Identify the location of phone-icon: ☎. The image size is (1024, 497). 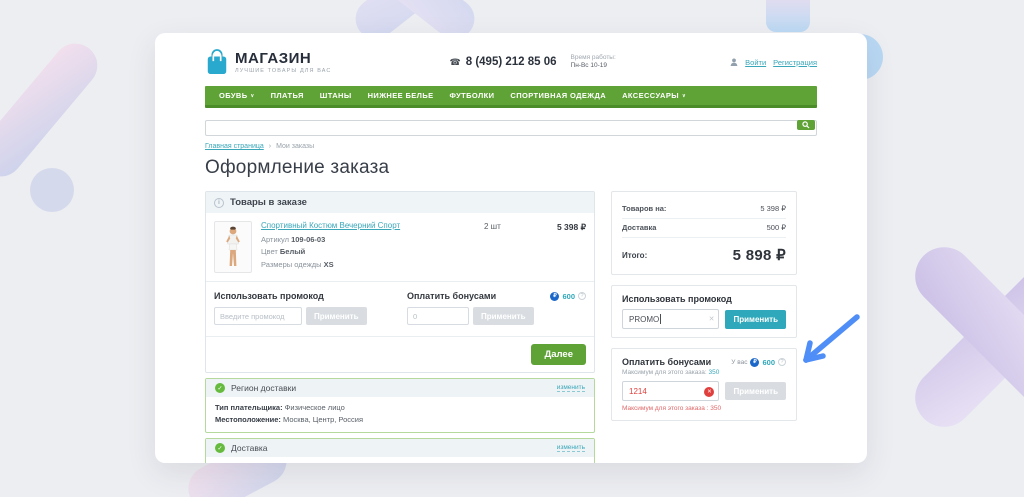
(455, 61).